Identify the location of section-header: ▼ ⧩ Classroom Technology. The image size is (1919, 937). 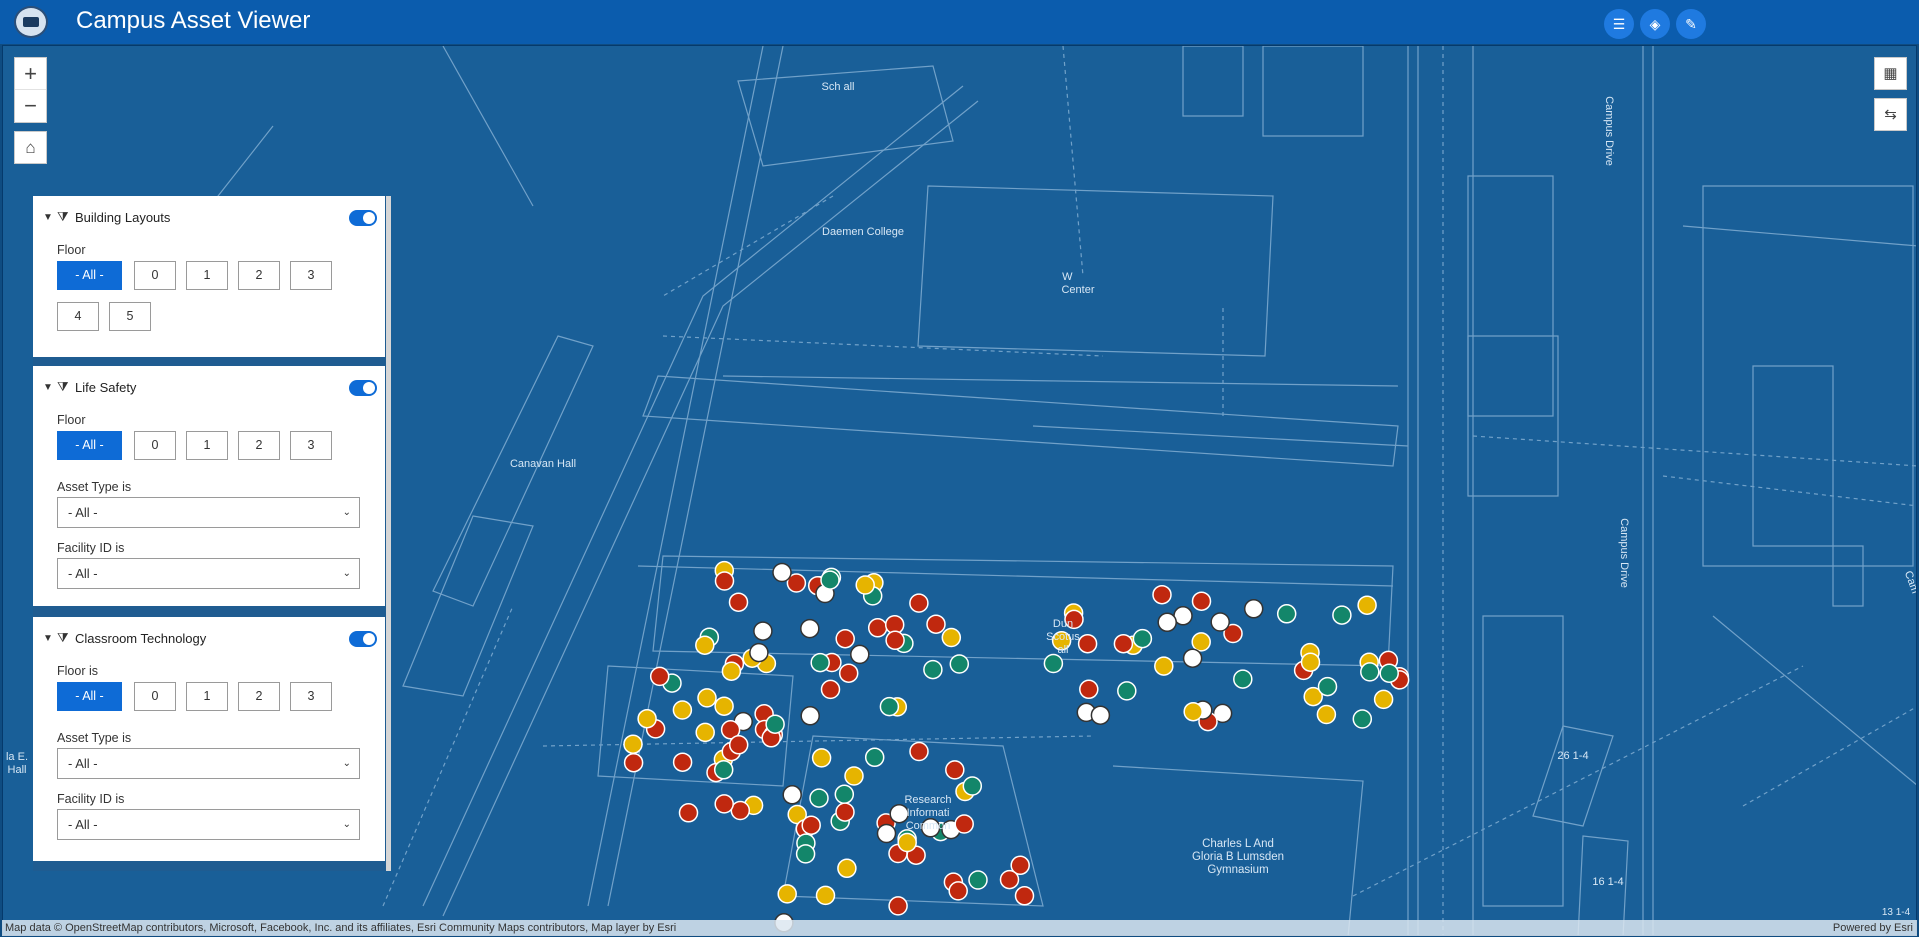
(208, 638).